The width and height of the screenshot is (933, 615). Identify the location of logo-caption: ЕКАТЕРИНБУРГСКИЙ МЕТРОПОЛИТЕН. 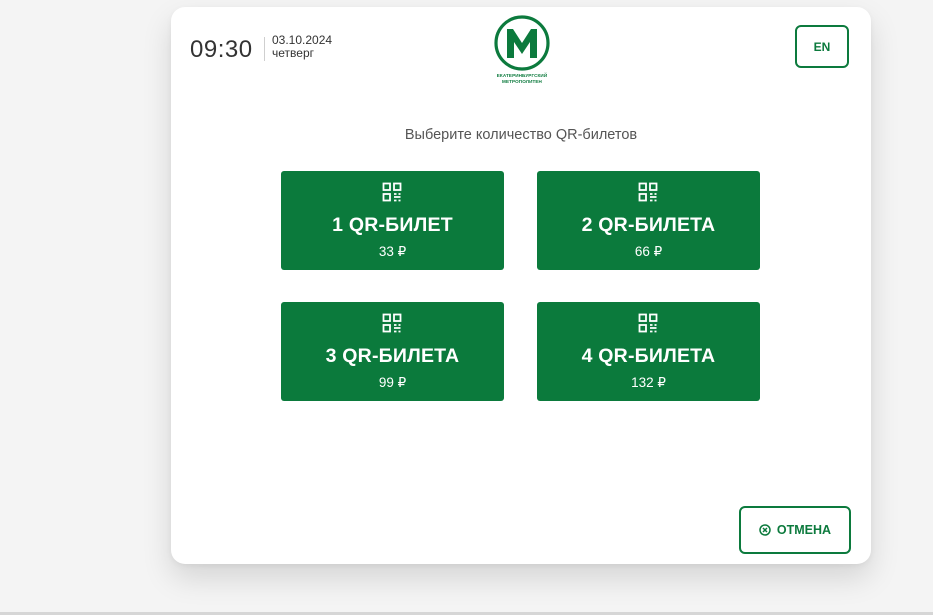
(522, 79).